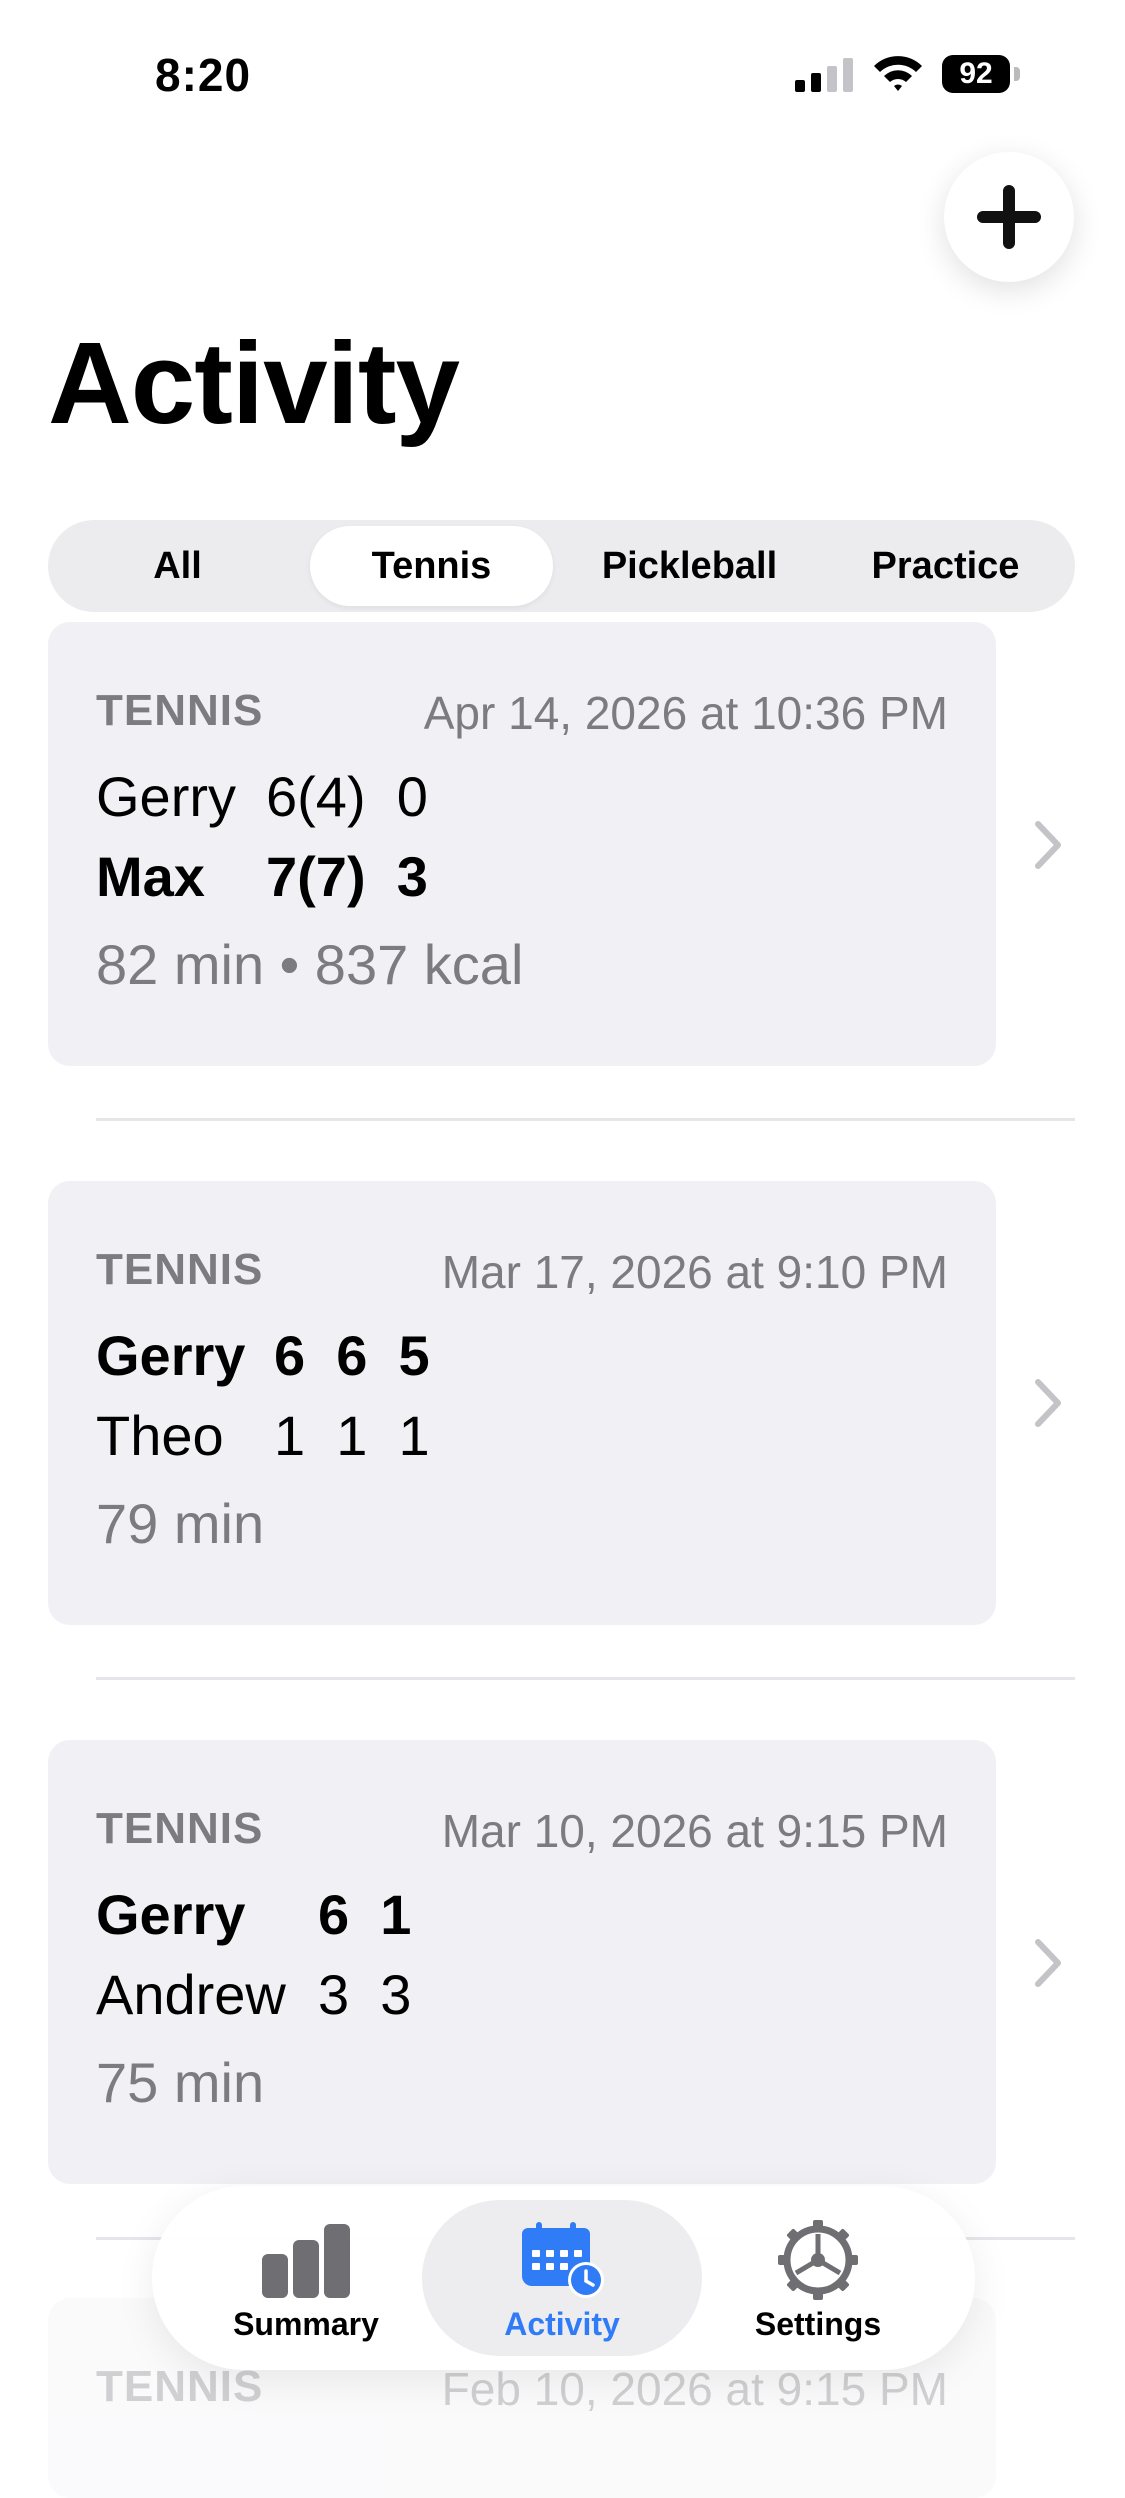  I want to click on player-name: Andrew, so click(191, 1994).